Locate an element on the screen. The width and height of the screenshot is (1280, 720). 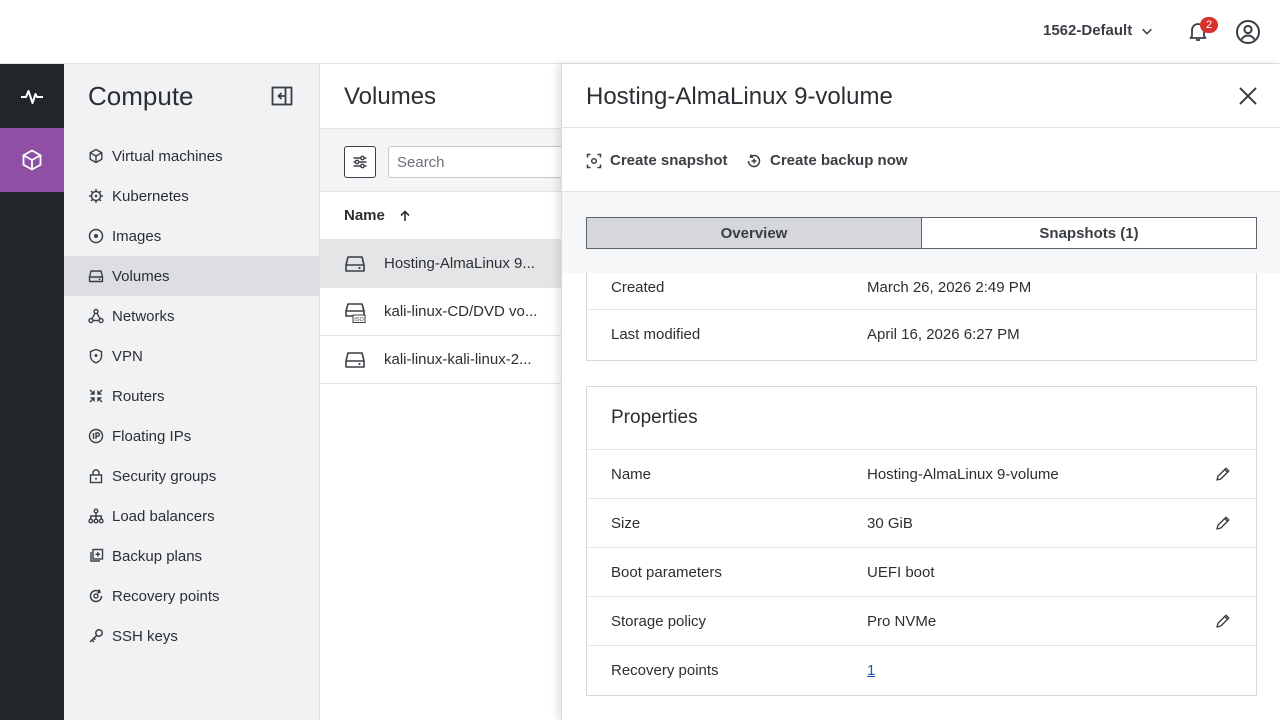
snapshot-icon is located at coordinates (594, 160).